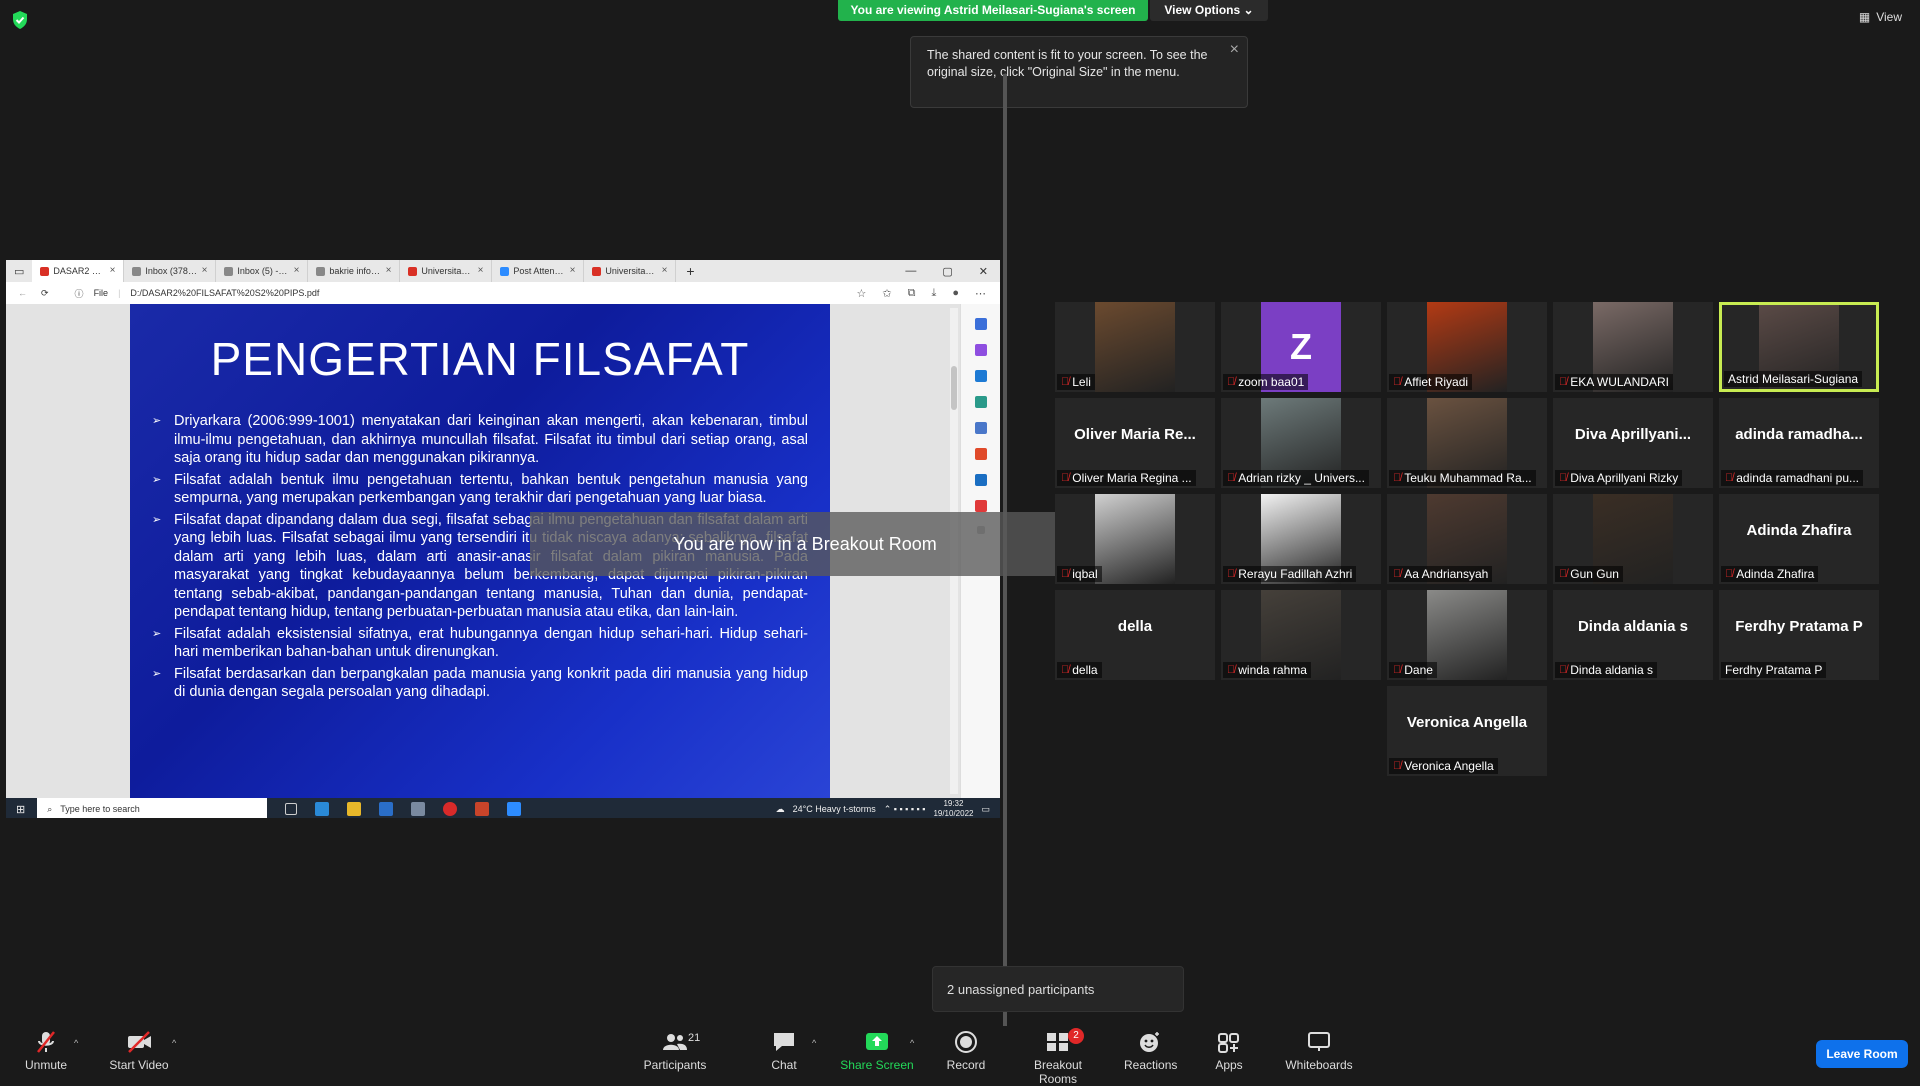 The height and width of the screenshot is (1086, 1920). Describe the element at coordinates (862, 293) in the screenshot. I see `favorite-icon: ☆` at that location.